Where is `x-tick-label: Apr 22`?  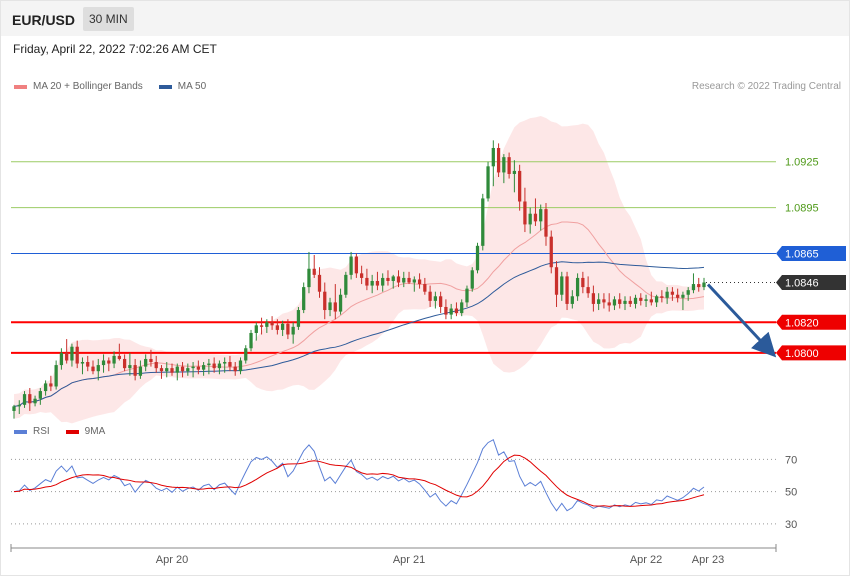 x-tick-label: Apr 22 is located at coordinates (646, 560).